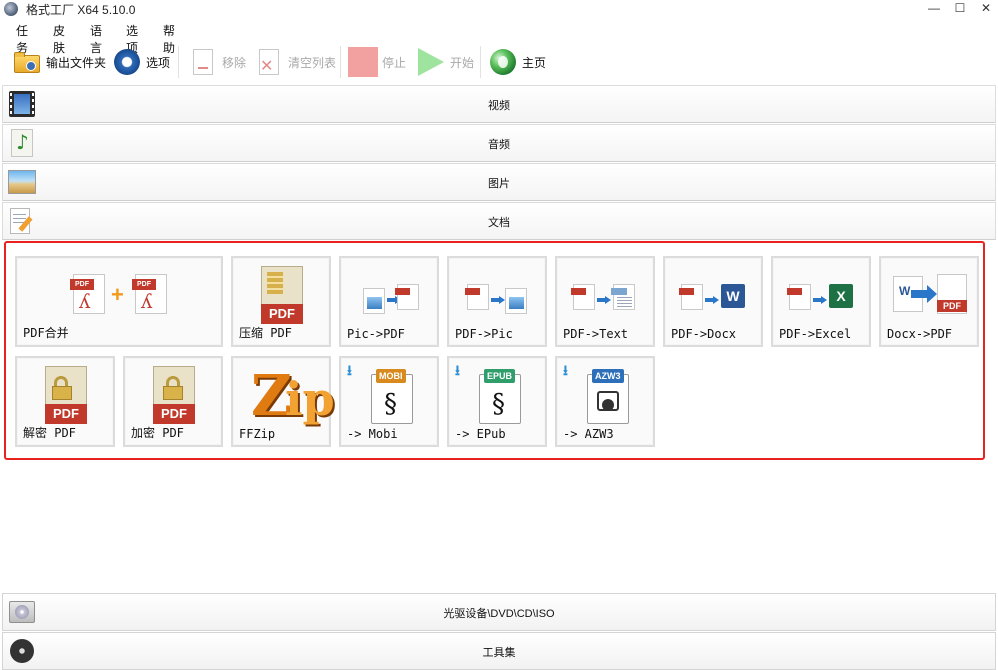  What do you see at coordinates (480, 434) in the screenshot?
I see `tile-to-epub-label: -> EPub` at bounding box center [480, 434].